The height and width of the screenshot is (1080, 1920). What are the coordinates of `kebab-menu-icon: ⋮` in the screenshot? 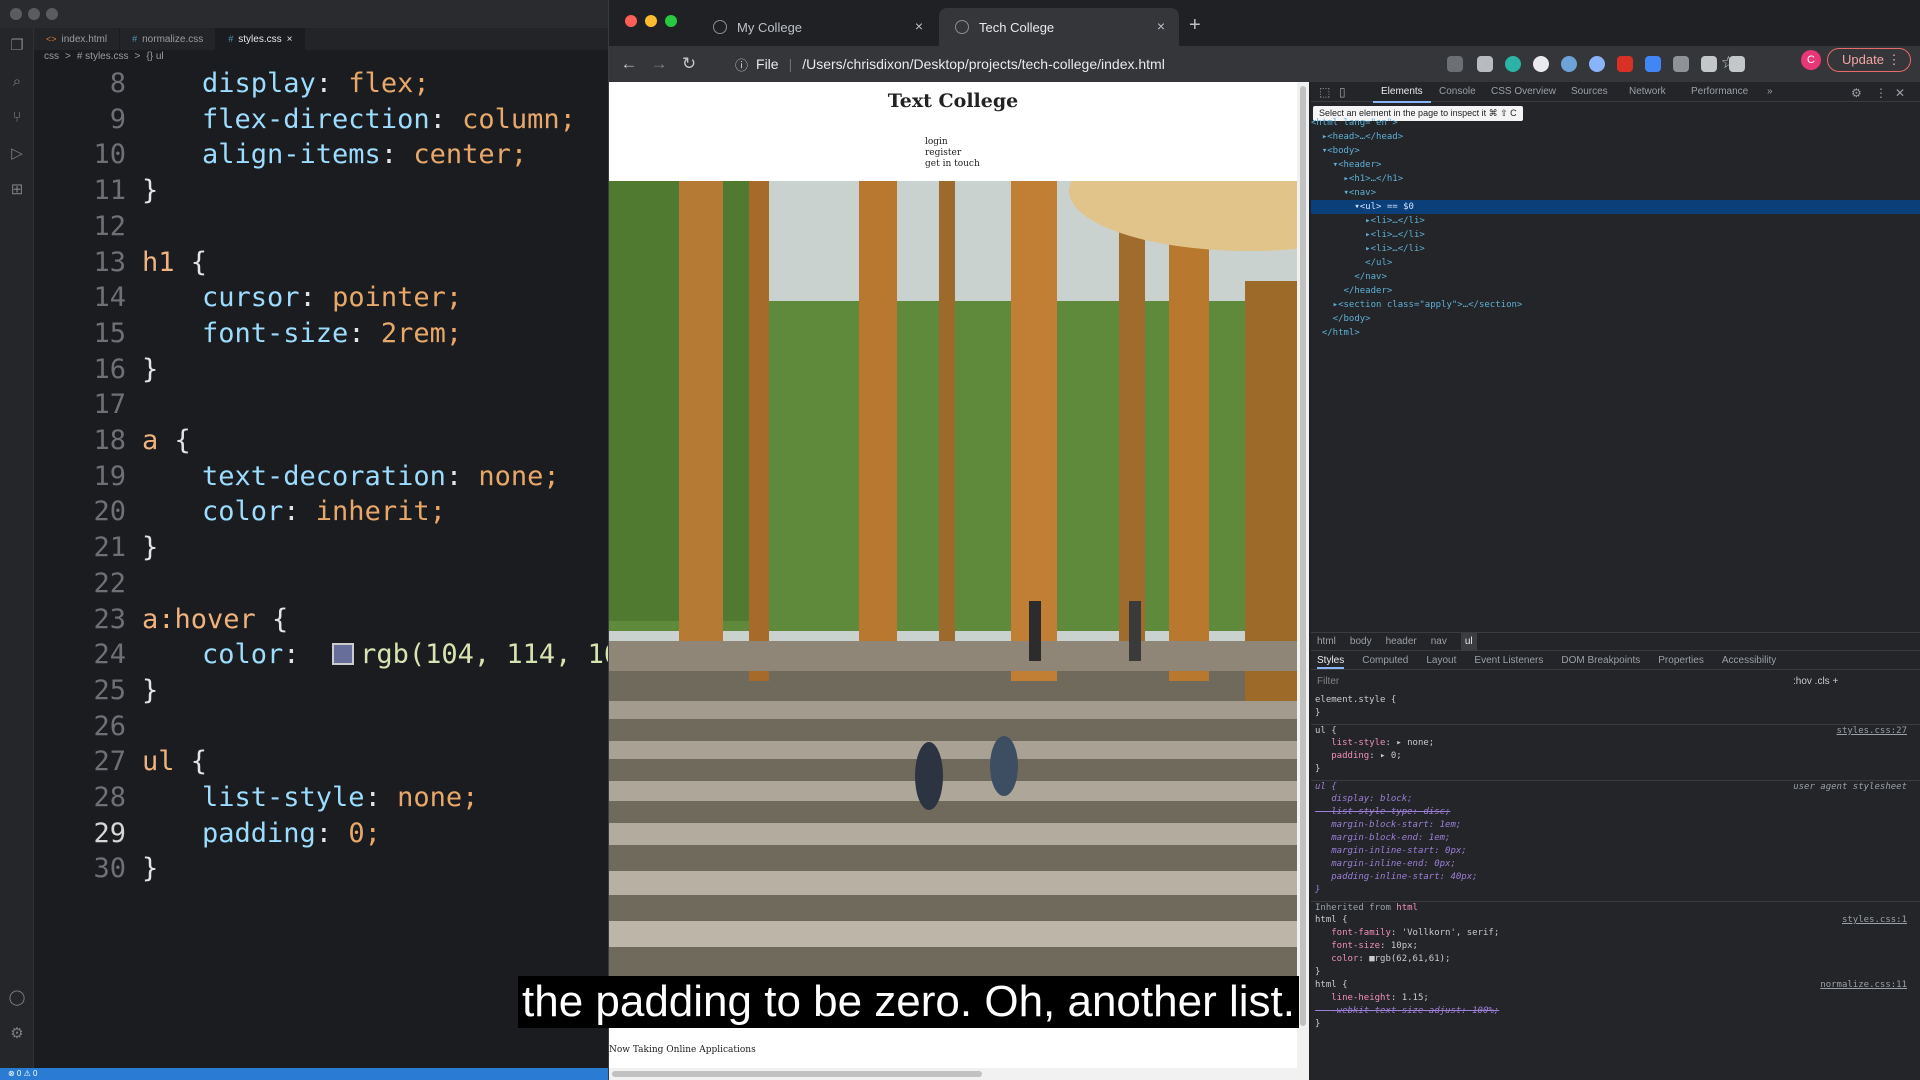 It's located at (1881, 93).